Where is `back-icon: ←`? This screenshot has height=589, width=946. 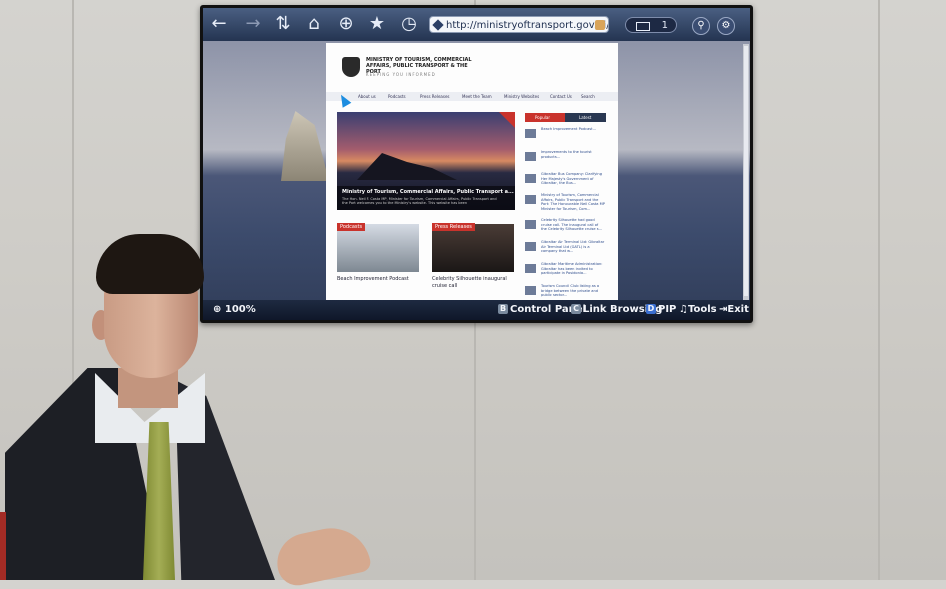
back-icon: ← is located at coordinates (219, 24).